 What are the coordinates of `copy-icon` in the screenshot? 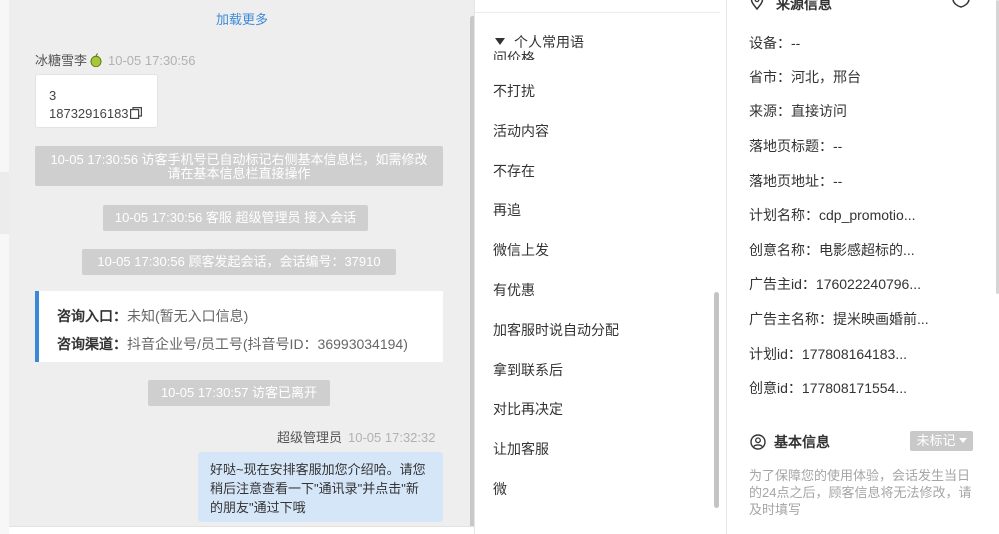 It's located at (135, 113).